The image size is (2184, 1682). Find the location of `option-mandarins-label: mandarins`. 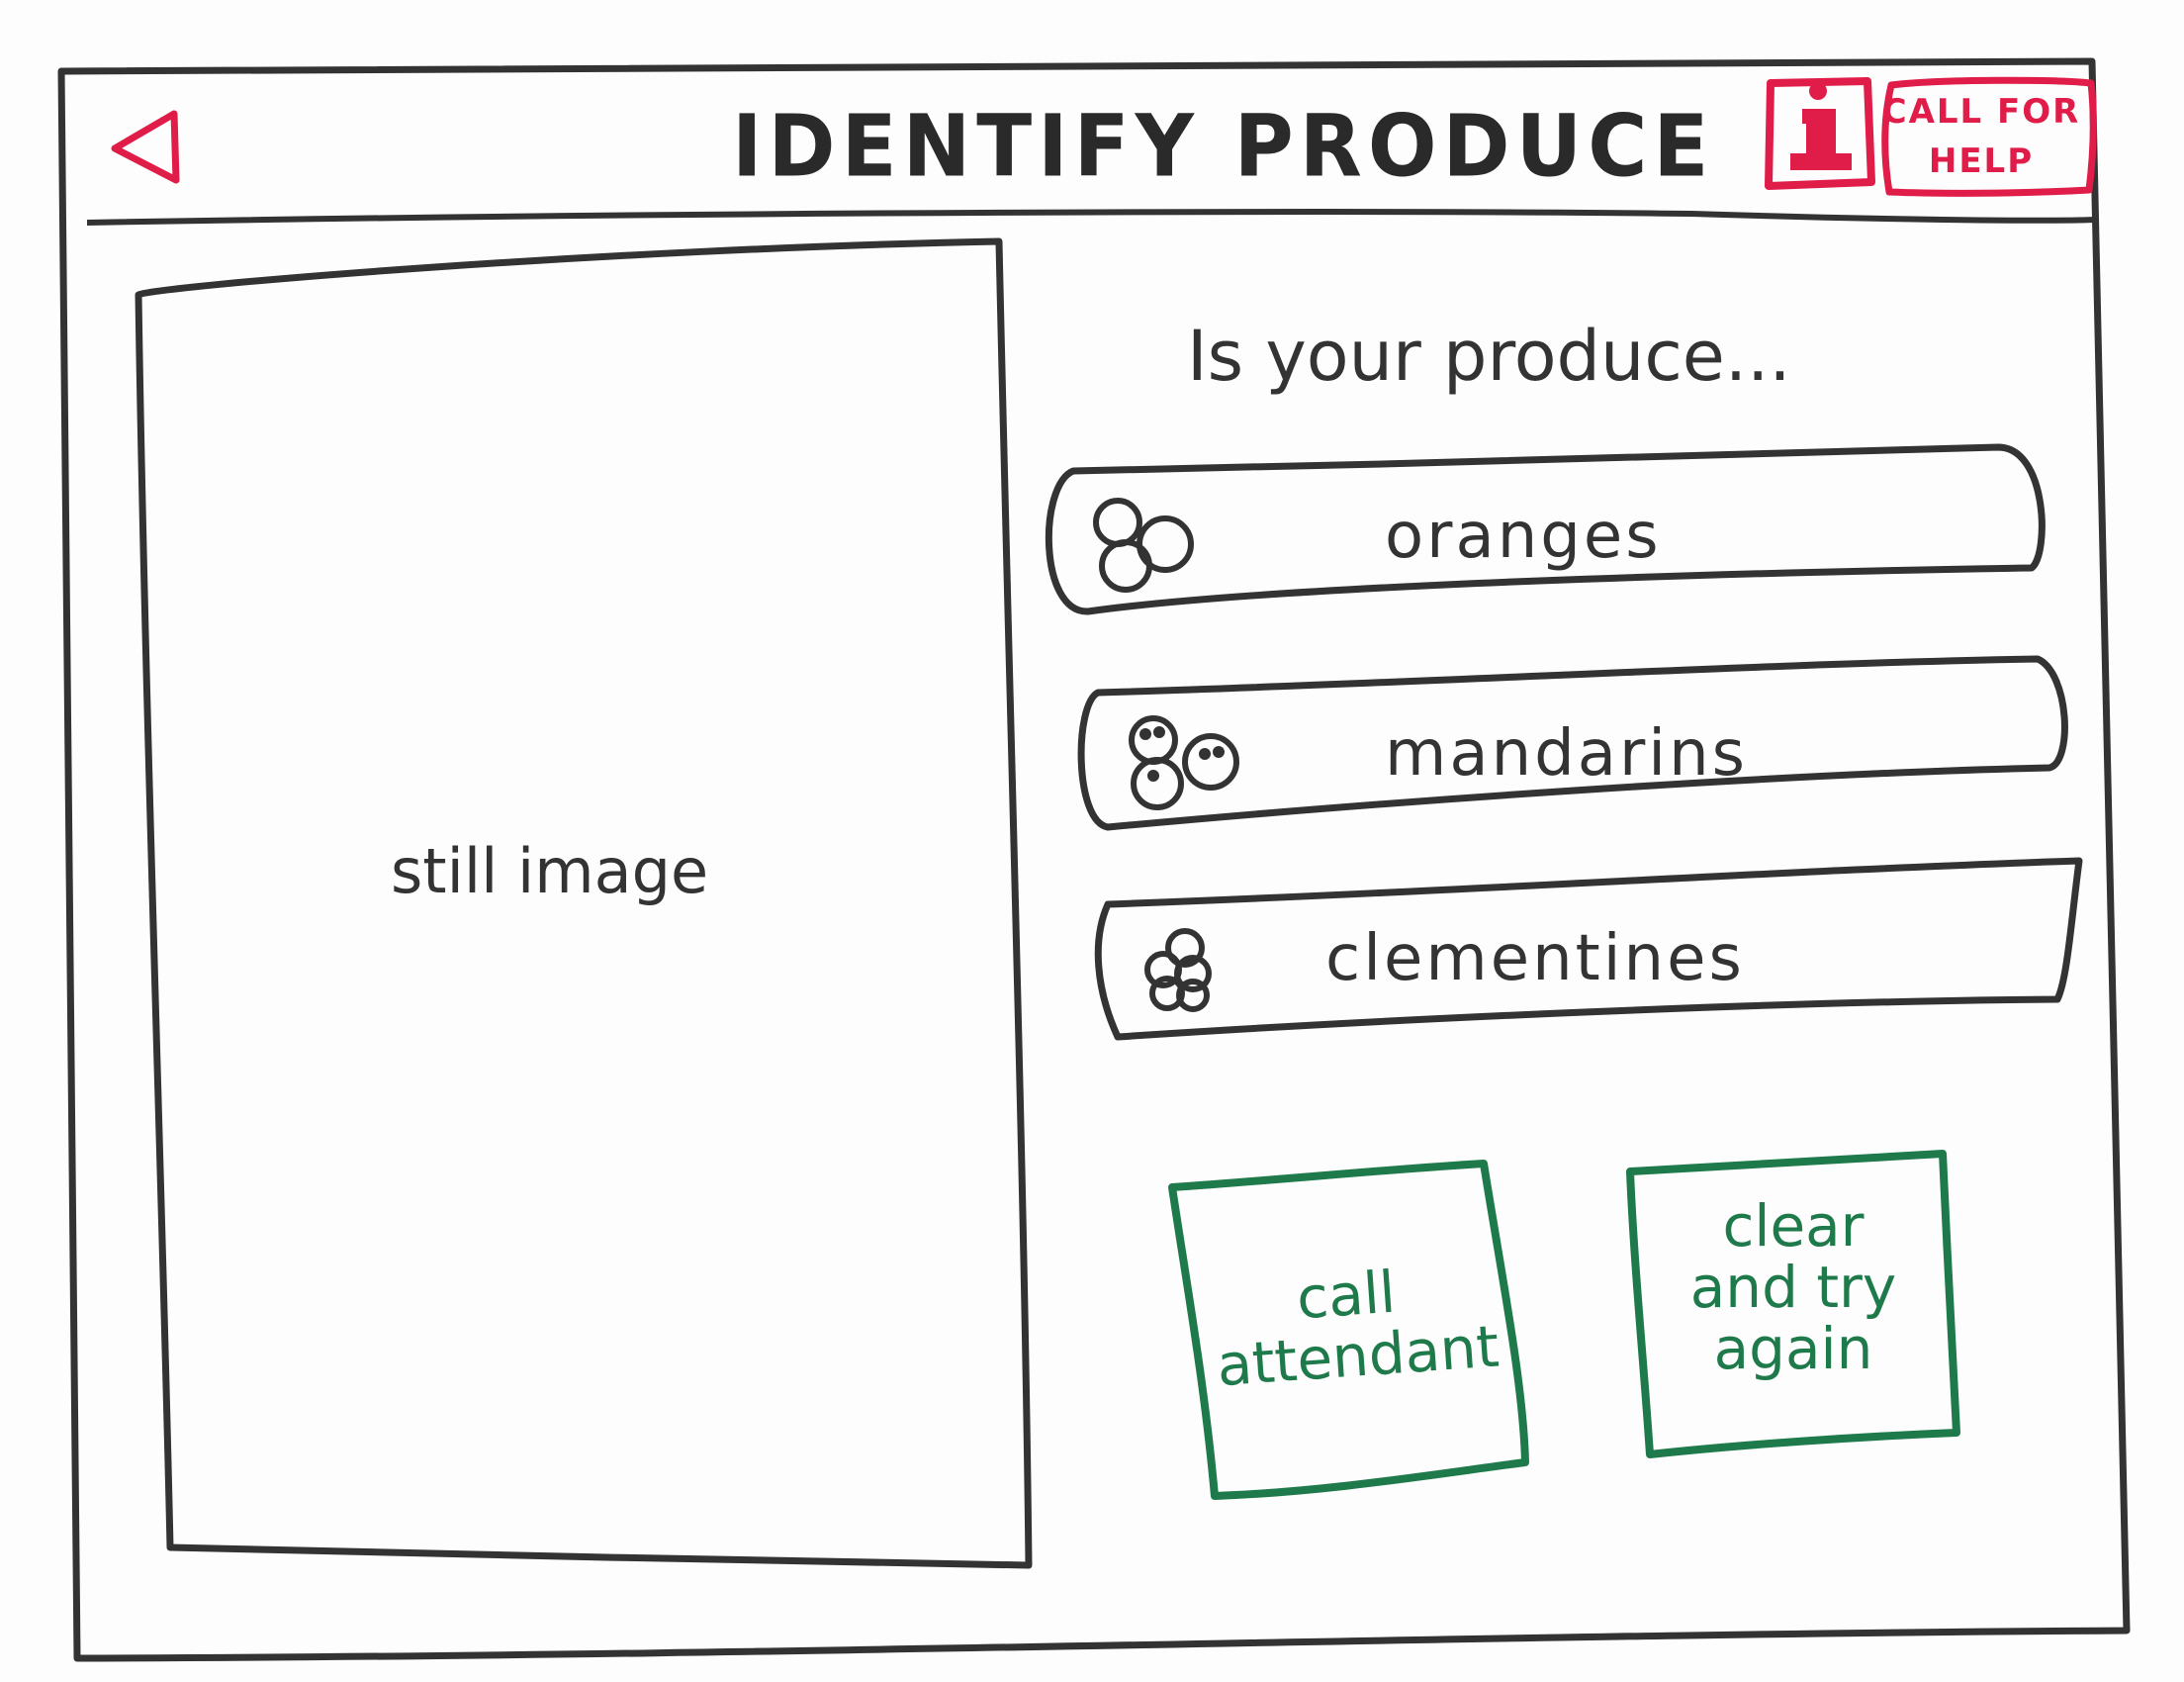

option-mandarins-label: mandarins is located at coordinates (1566, 754).